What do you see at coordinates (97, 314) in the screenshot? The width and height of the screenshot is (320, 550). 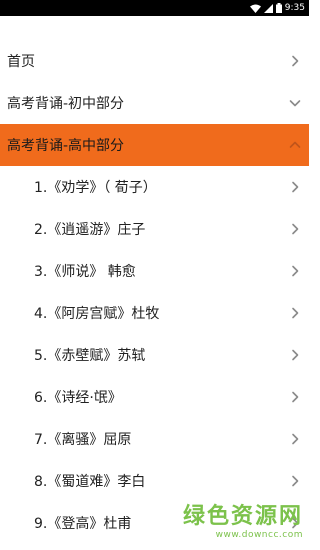 I see `list-item-label: 4.《阿房宫赋》杜牧` at bounding box center [97, 314].